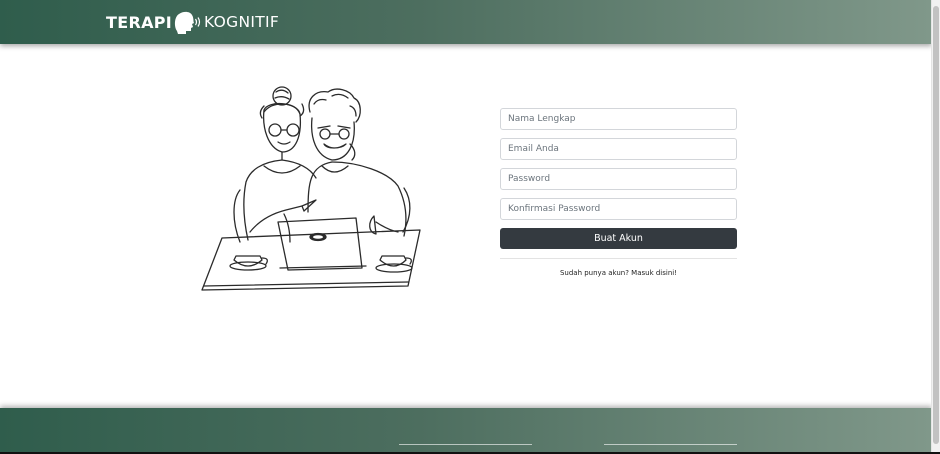  Describe the element at coordinates (187, 22) in the screenshot. I see `head-speaking-icon` at that location.